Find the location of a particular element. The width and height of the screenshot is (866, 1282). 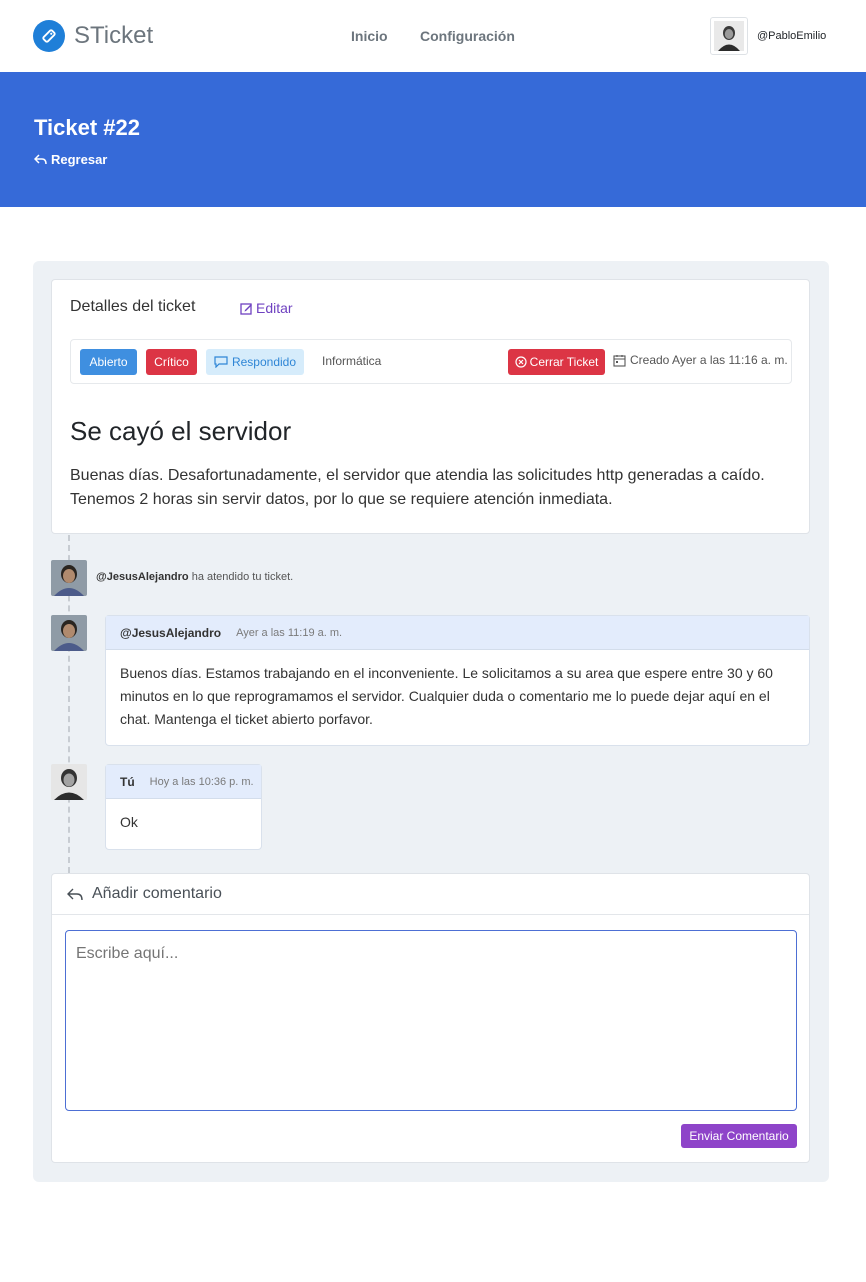

comment-author: @JesusAlejandro is located at coordinates (171, 632).